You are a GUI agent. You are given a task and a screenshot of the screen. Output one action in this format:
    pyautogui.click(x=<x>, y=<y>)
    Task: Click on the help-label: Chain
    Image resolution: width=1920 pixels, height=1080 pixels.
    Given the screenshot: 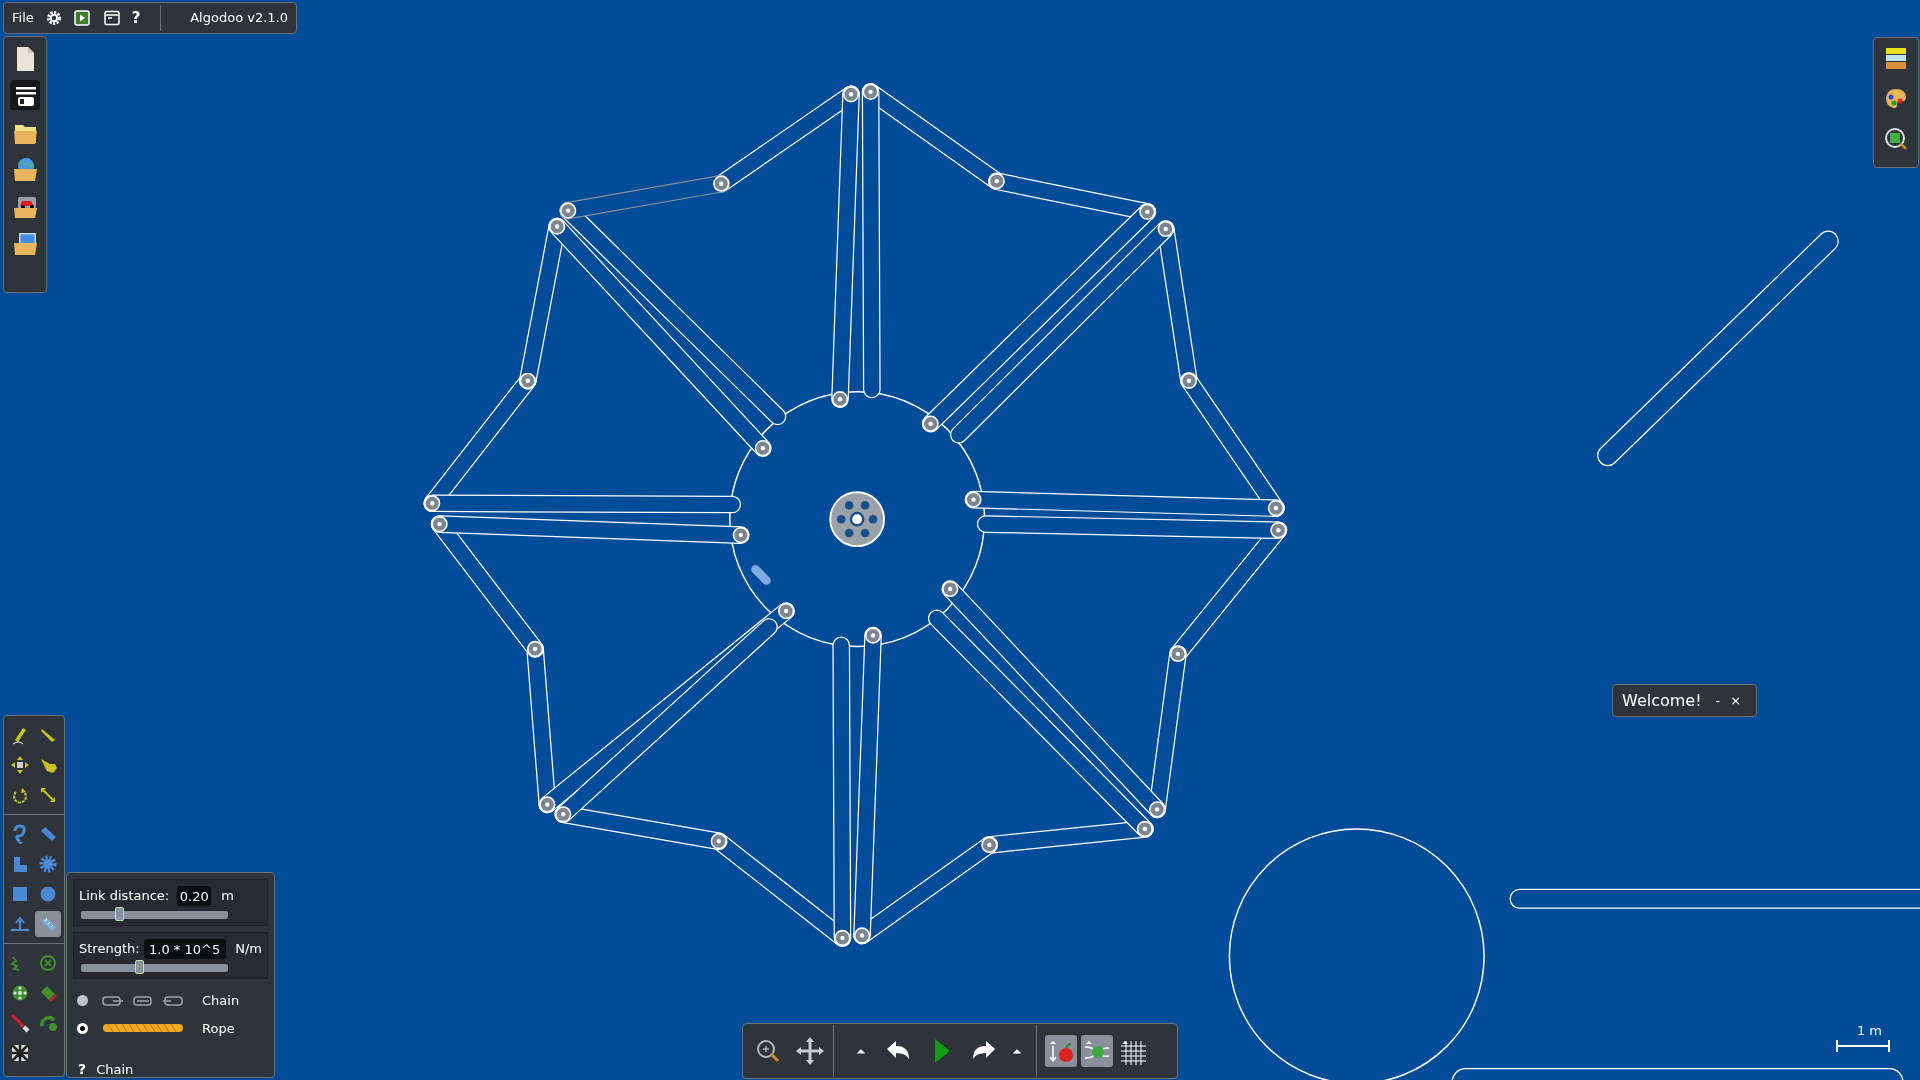 What is the action you would take?
    pyautogui.click(x=115, y=1069)
    